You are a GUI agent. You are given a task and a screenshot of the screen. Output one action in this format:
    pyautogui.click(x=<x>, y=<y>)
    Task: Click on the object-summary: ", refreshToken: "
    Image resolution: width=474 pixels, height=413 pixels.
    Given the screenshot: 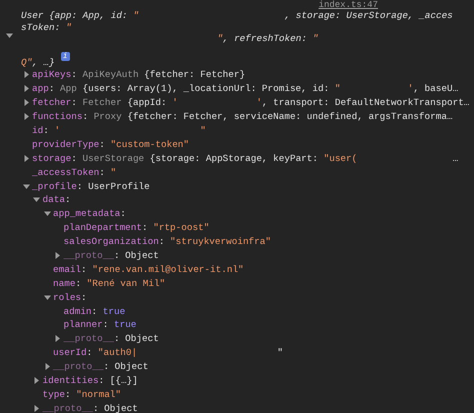 What is the action you would take?
    pyautogui.click(x=268, y=38)
    